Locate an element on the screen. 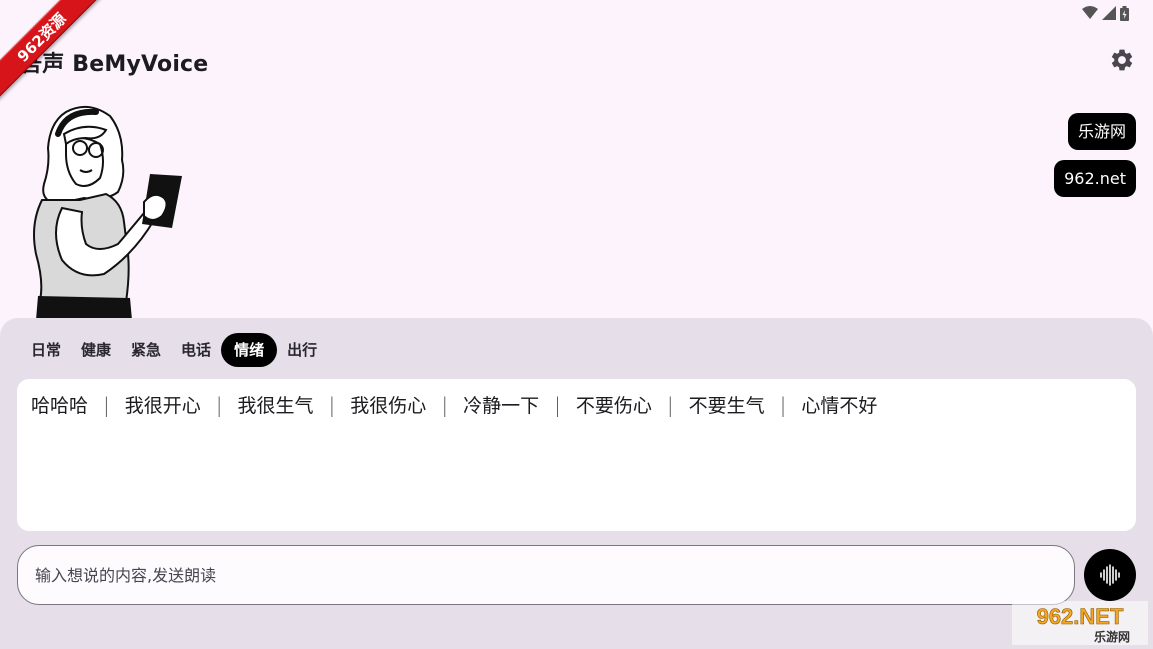  signal-icon is located at coordinates (1109, 13).